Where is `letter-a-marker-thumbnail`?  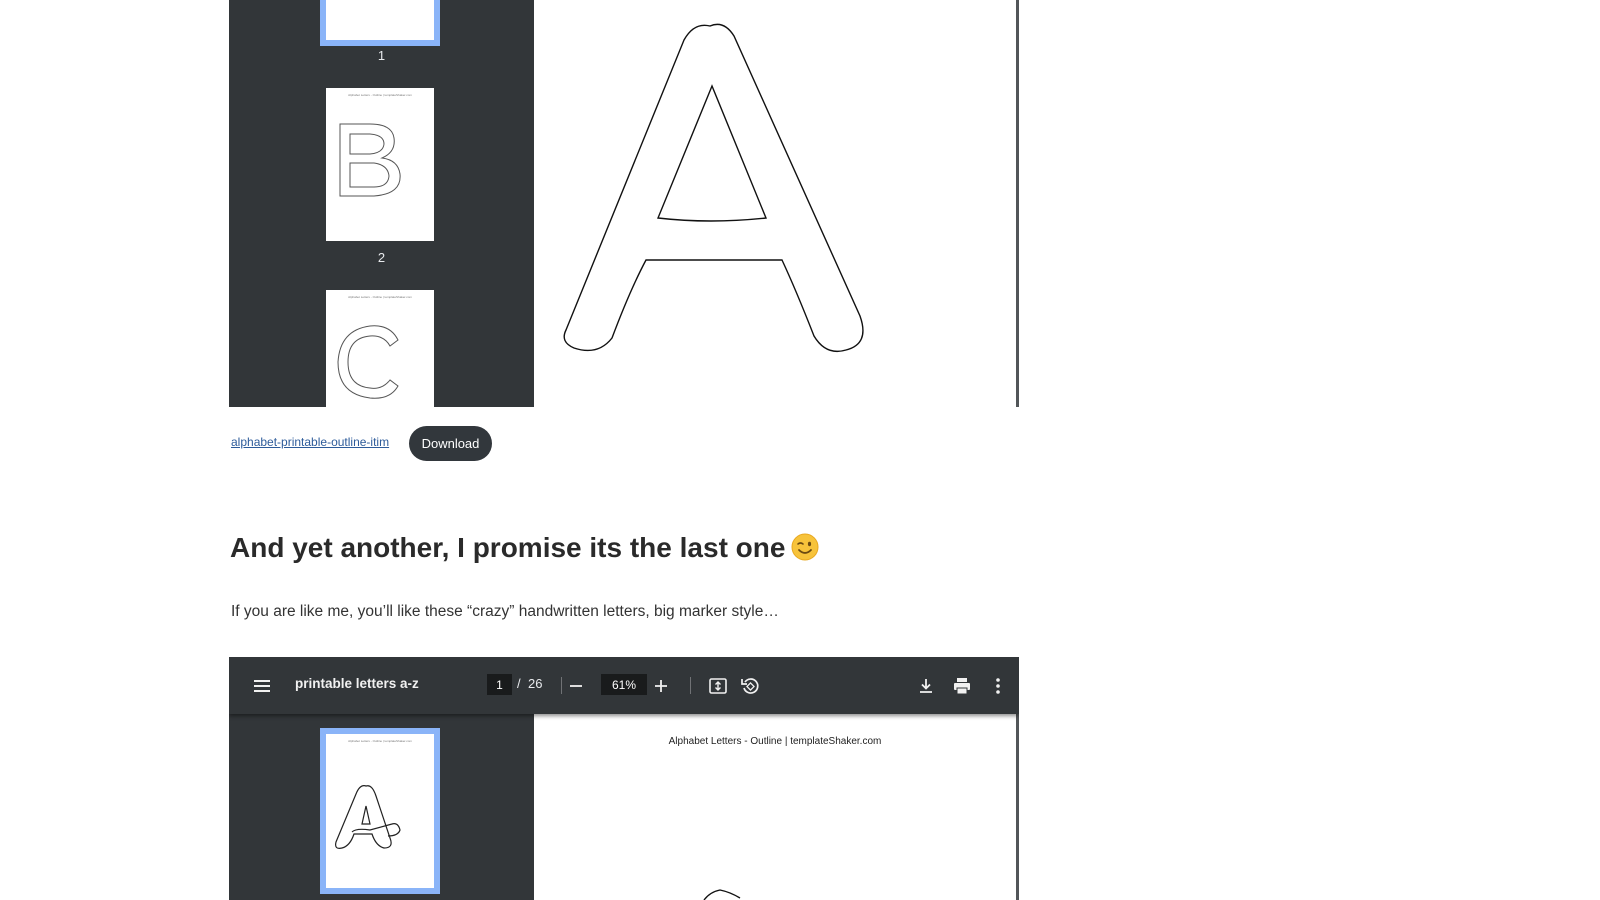 letter-a-marker-thumbnail is located at coordinates (368, 817).